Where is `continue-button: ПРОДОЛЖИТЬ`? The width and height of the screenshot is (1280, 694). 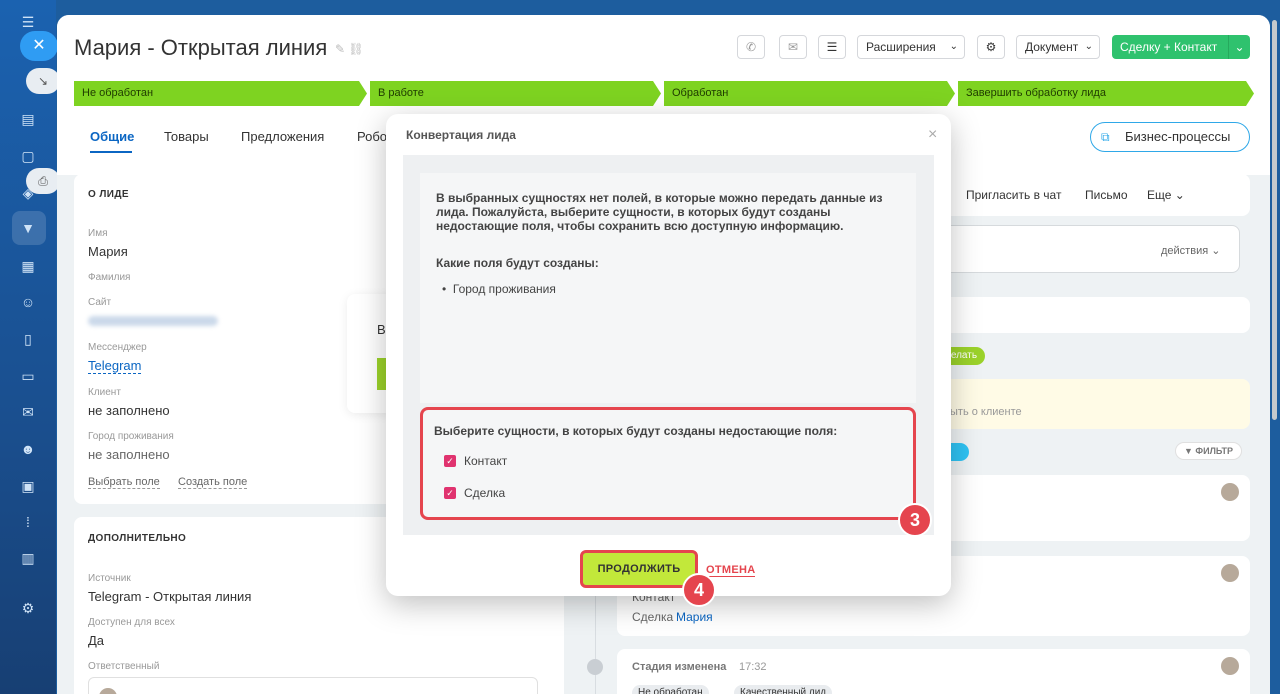
continue-button: ПРОДОЛЖИТЬ is located at coordinates (639, 569).